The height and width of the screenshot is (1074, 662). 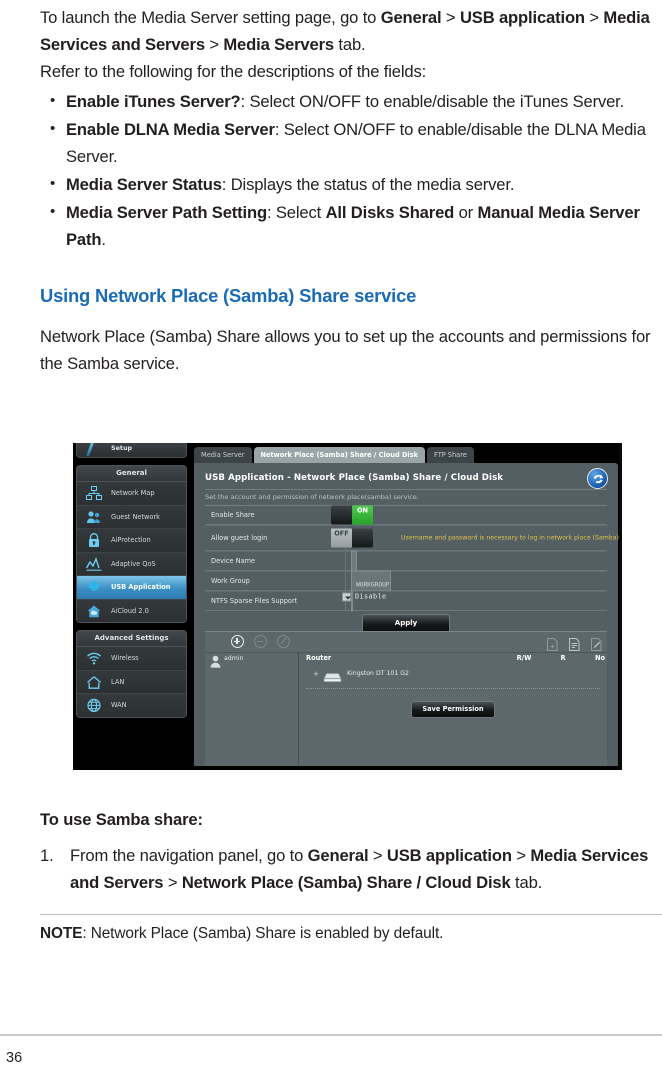 I want to click on intro-bold-media-servers: Media Servers, so click(x=278, y=44).